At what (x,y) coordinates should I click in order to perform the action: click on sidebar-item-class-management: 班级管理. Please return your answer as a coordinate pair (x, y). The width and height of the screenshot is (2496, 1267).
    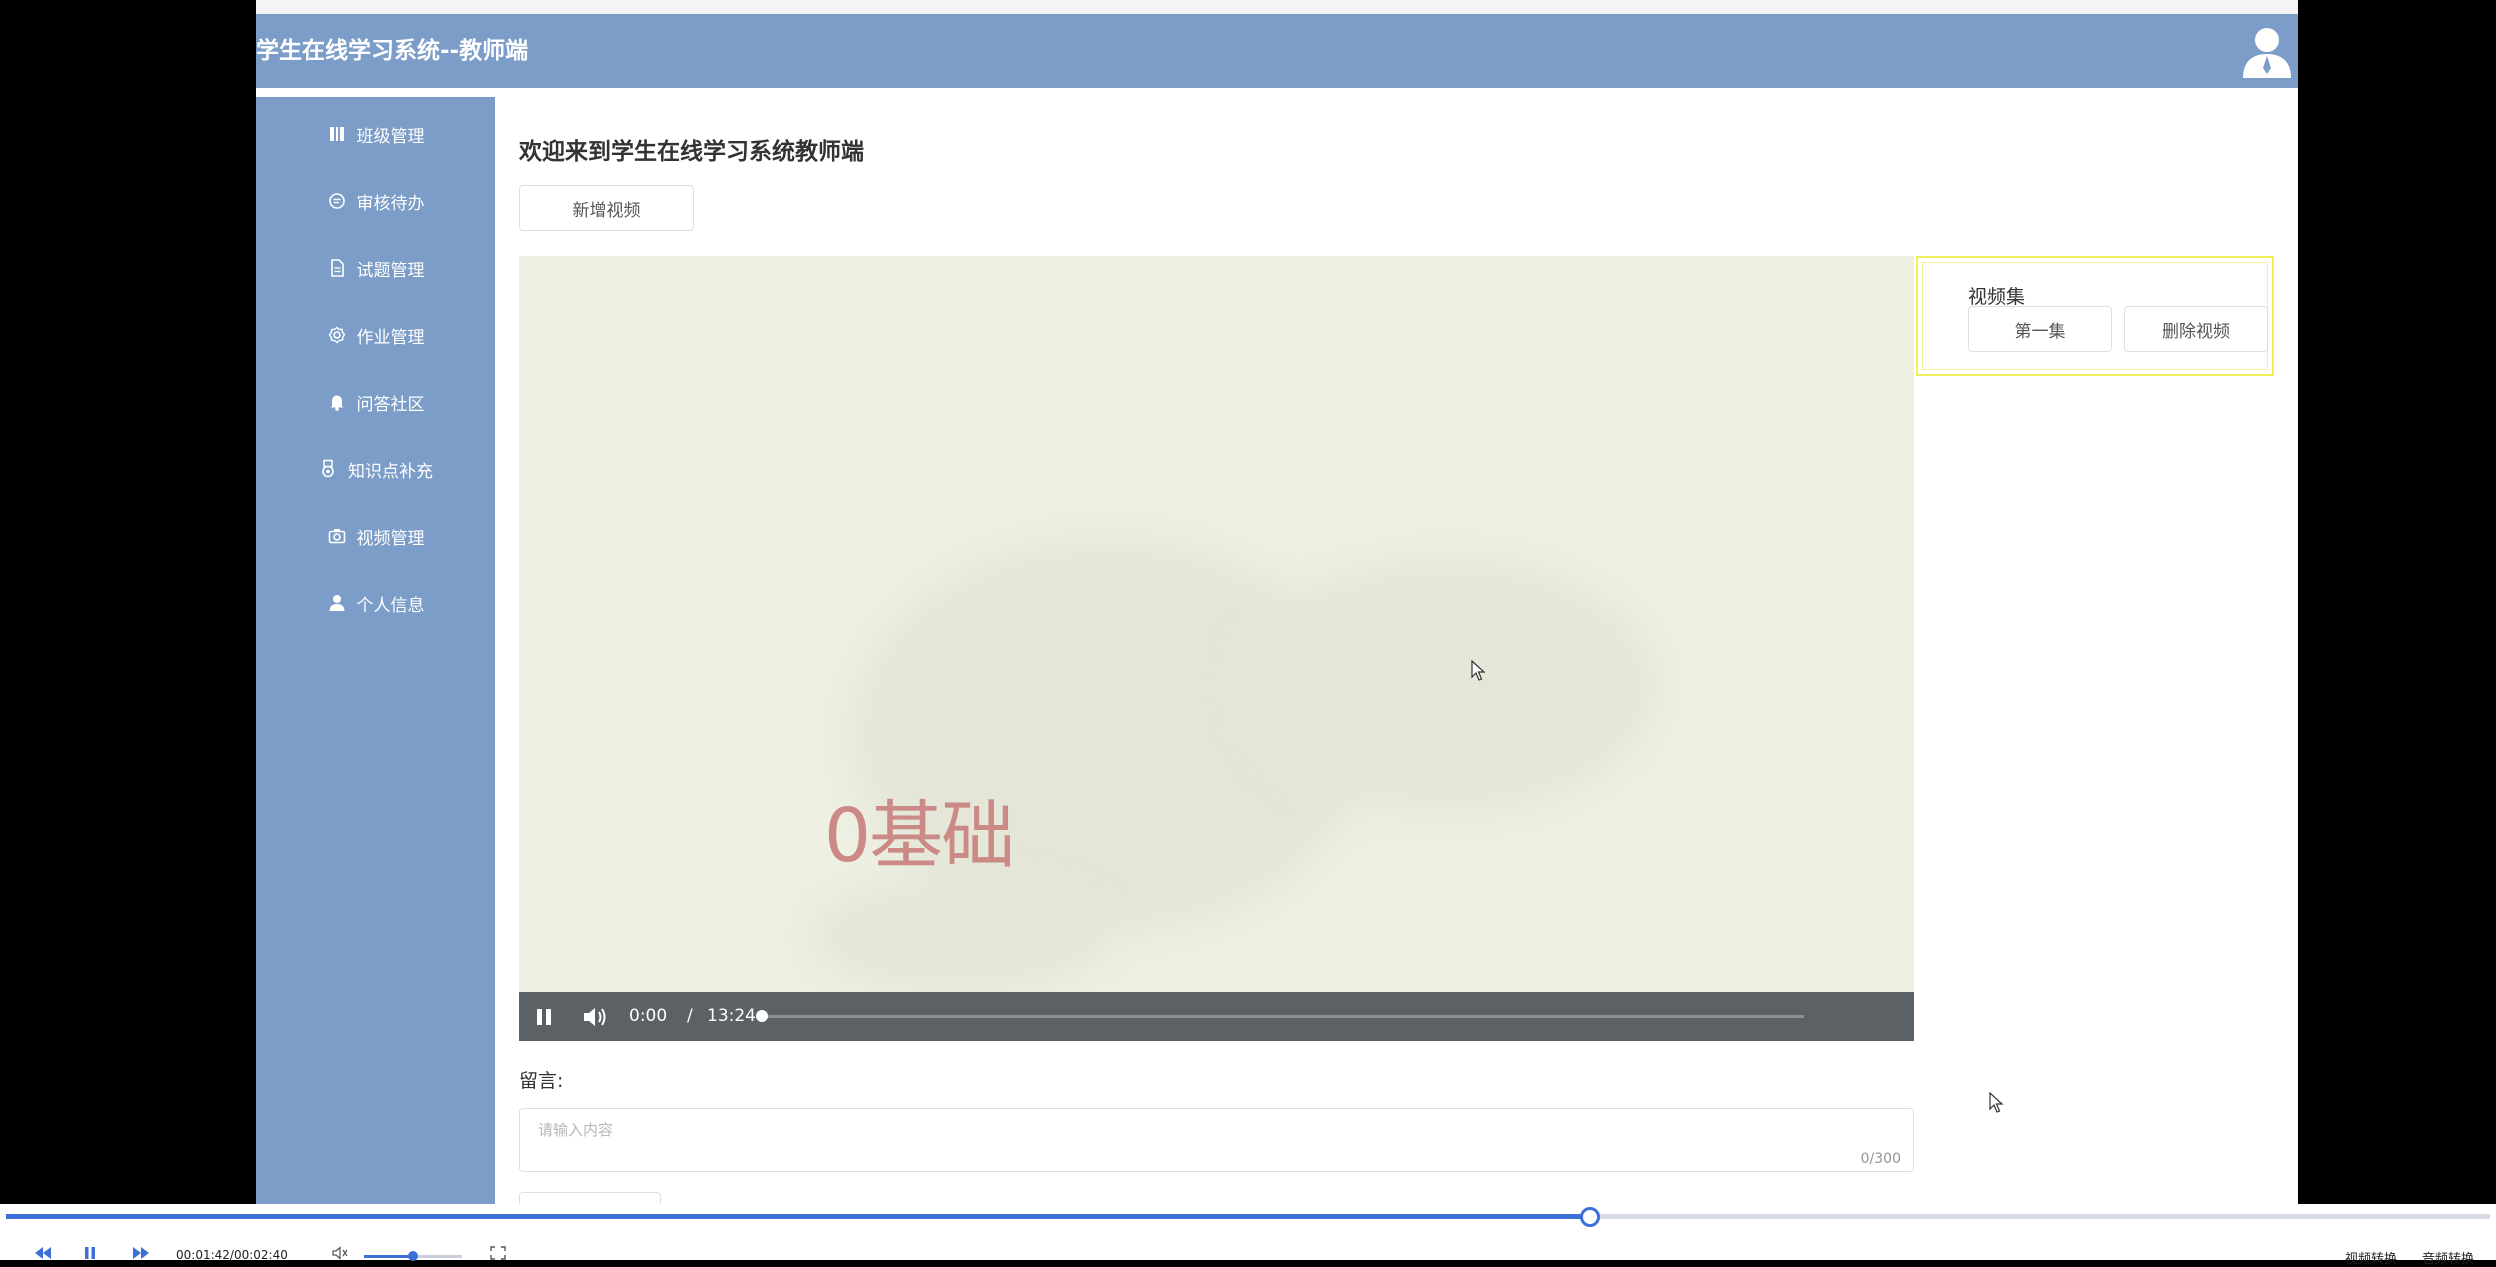
    Looking at the image, I should click on (375, 134).